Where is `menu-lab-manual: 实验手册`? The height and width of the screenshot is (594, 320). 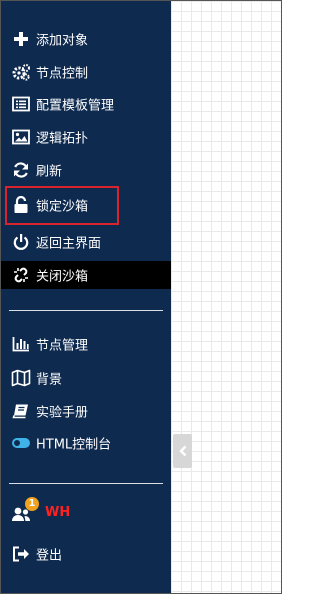 menu-lab-manual: 实验手册 is located at coordinates (86, 411).